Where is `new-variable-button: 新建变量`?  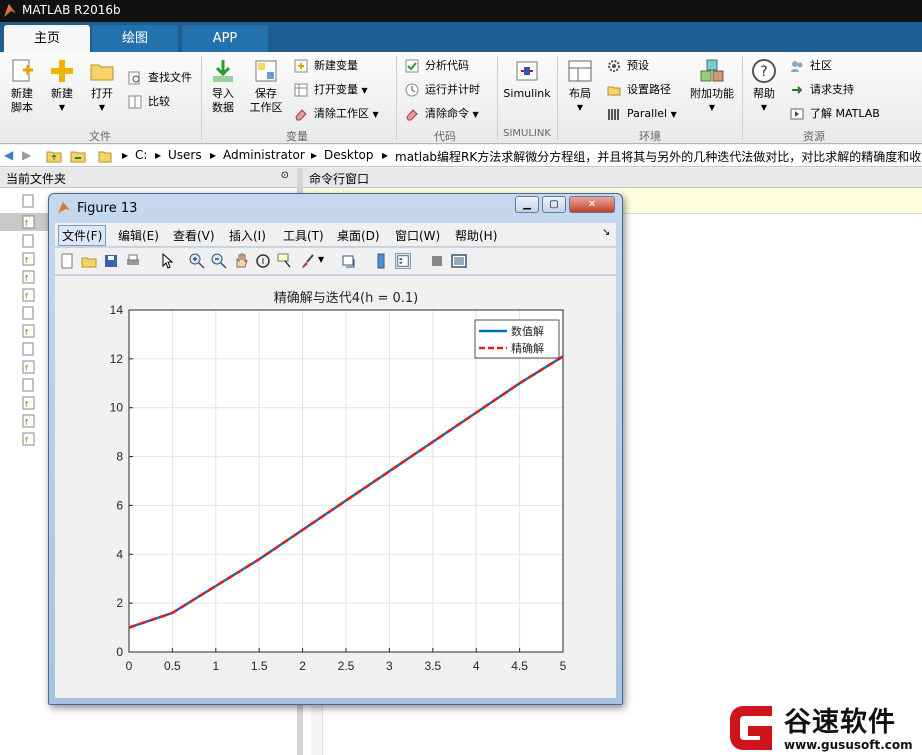 new-variable-button: 新建变量 is located at coordinates (326, 66).